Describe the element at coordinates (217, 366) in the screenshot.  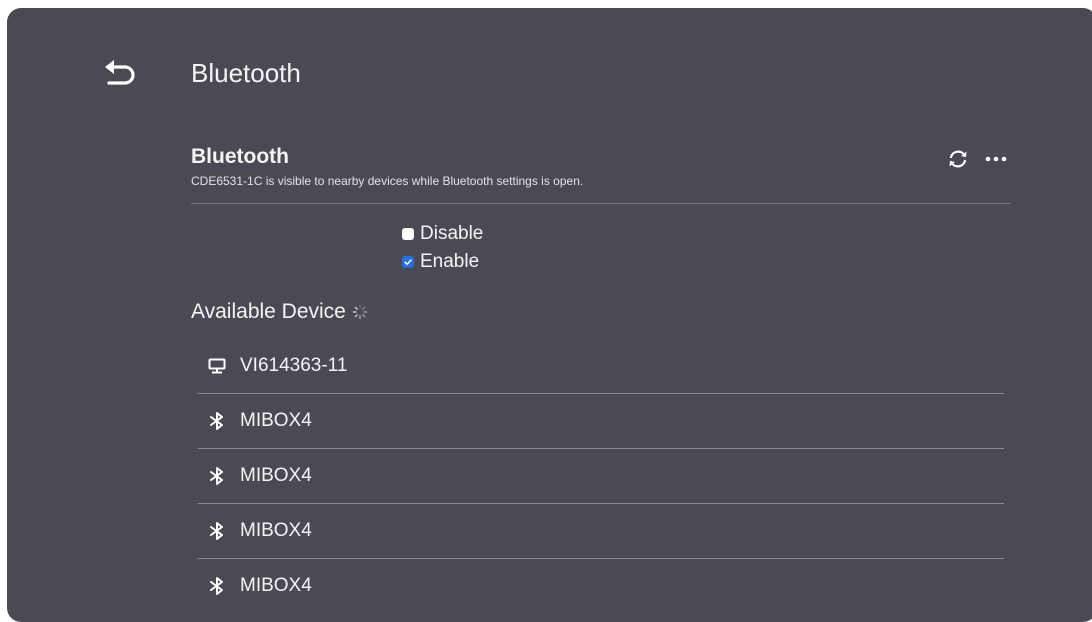
I see `monitor-icon` at that location.